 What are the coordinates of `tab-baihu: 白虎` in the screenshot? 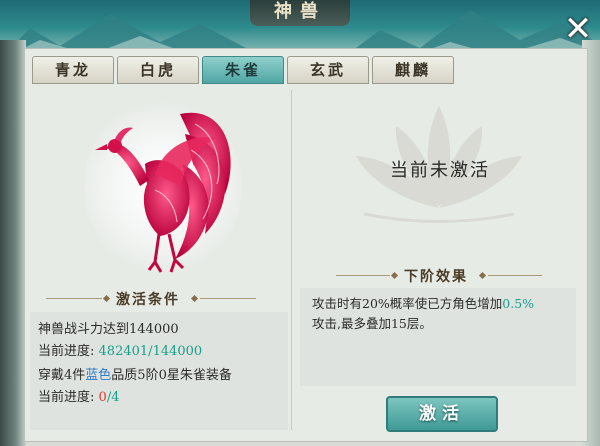 It's located at (158, 70).